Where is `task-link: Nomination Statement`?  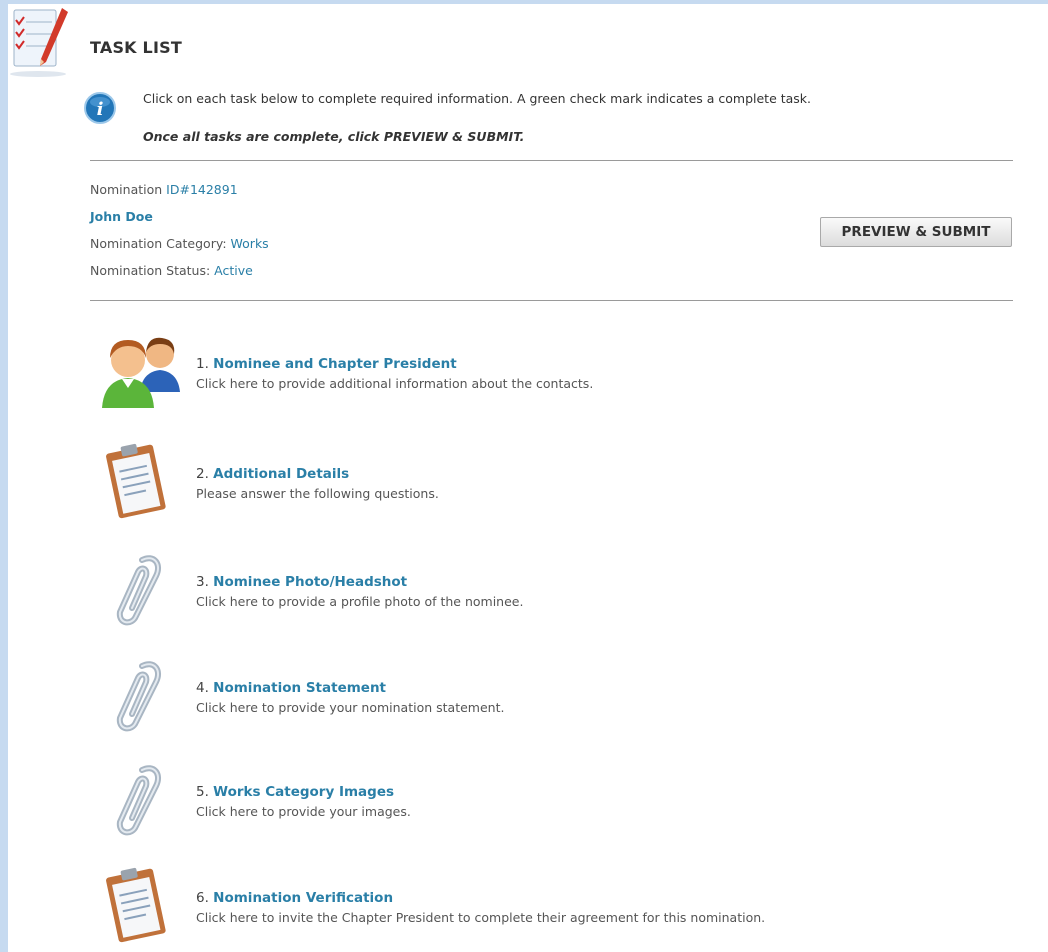
task-link: Nomination Statement is located at coordinates (299, 688).